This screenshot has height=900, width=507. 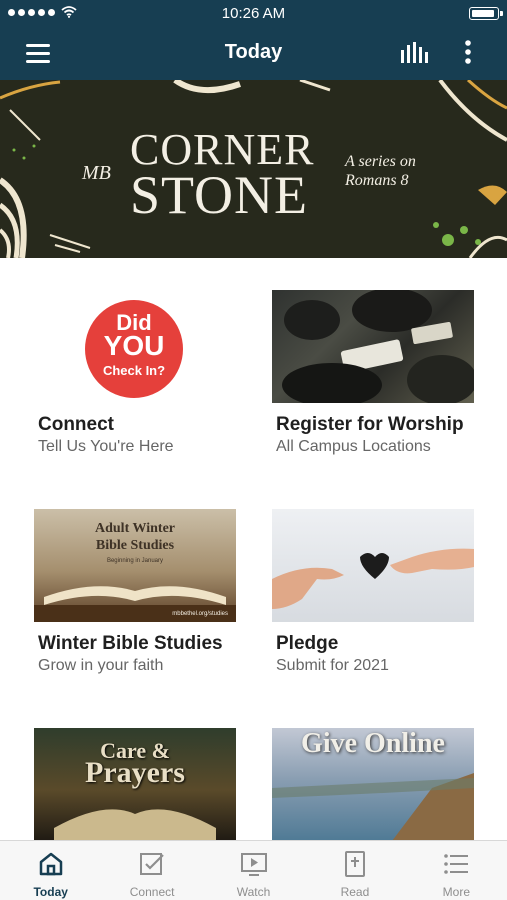 I want to click on tab-label: Watch, so click(x=253, y=892).